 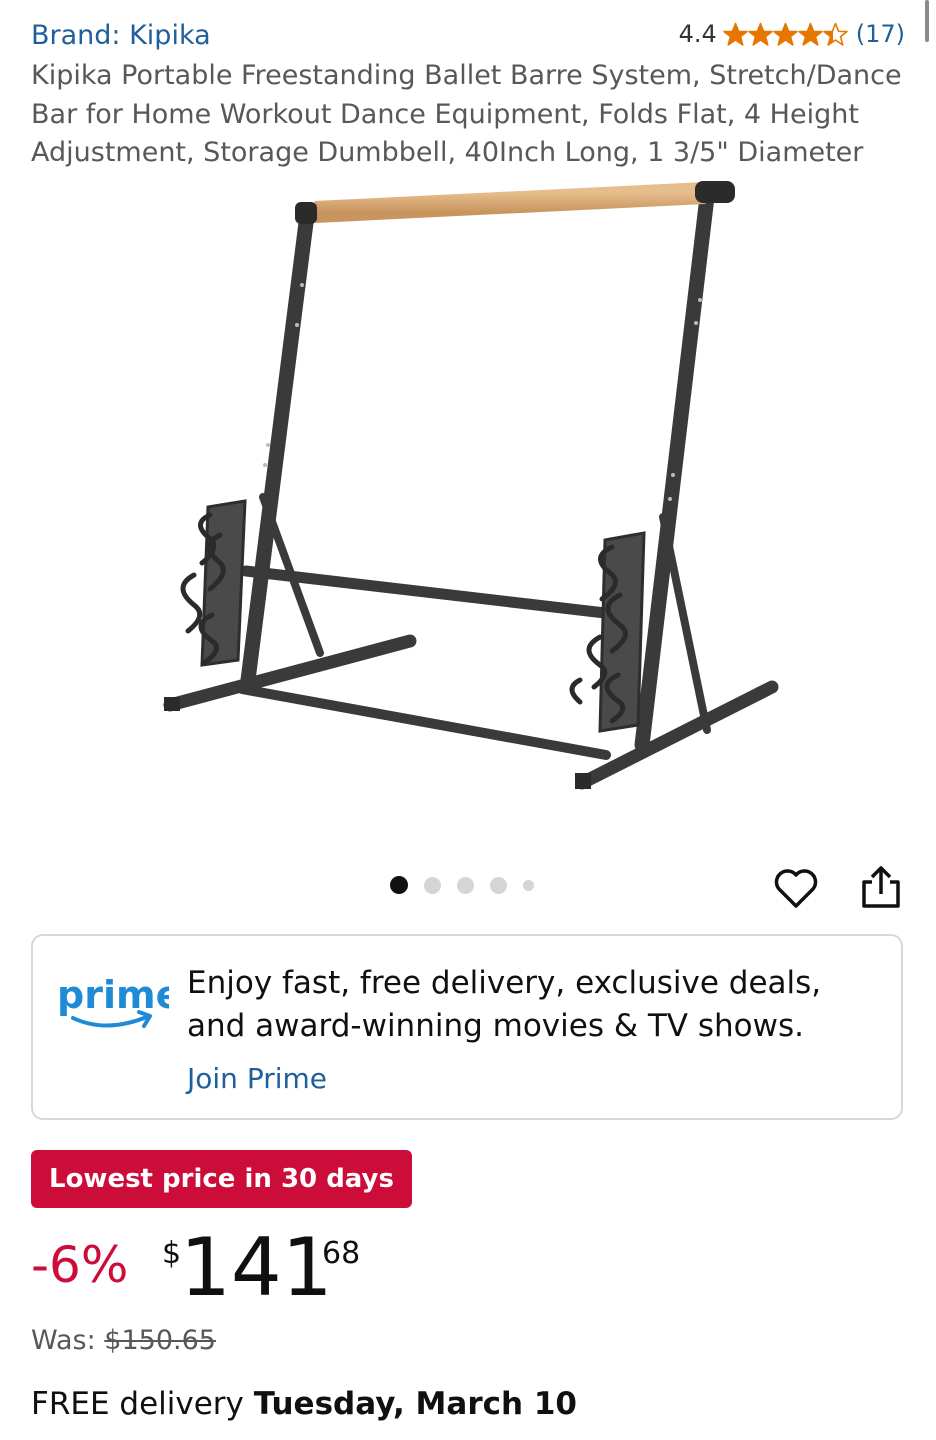 I want to click on review-count: (17), so click(x=880, y=34).